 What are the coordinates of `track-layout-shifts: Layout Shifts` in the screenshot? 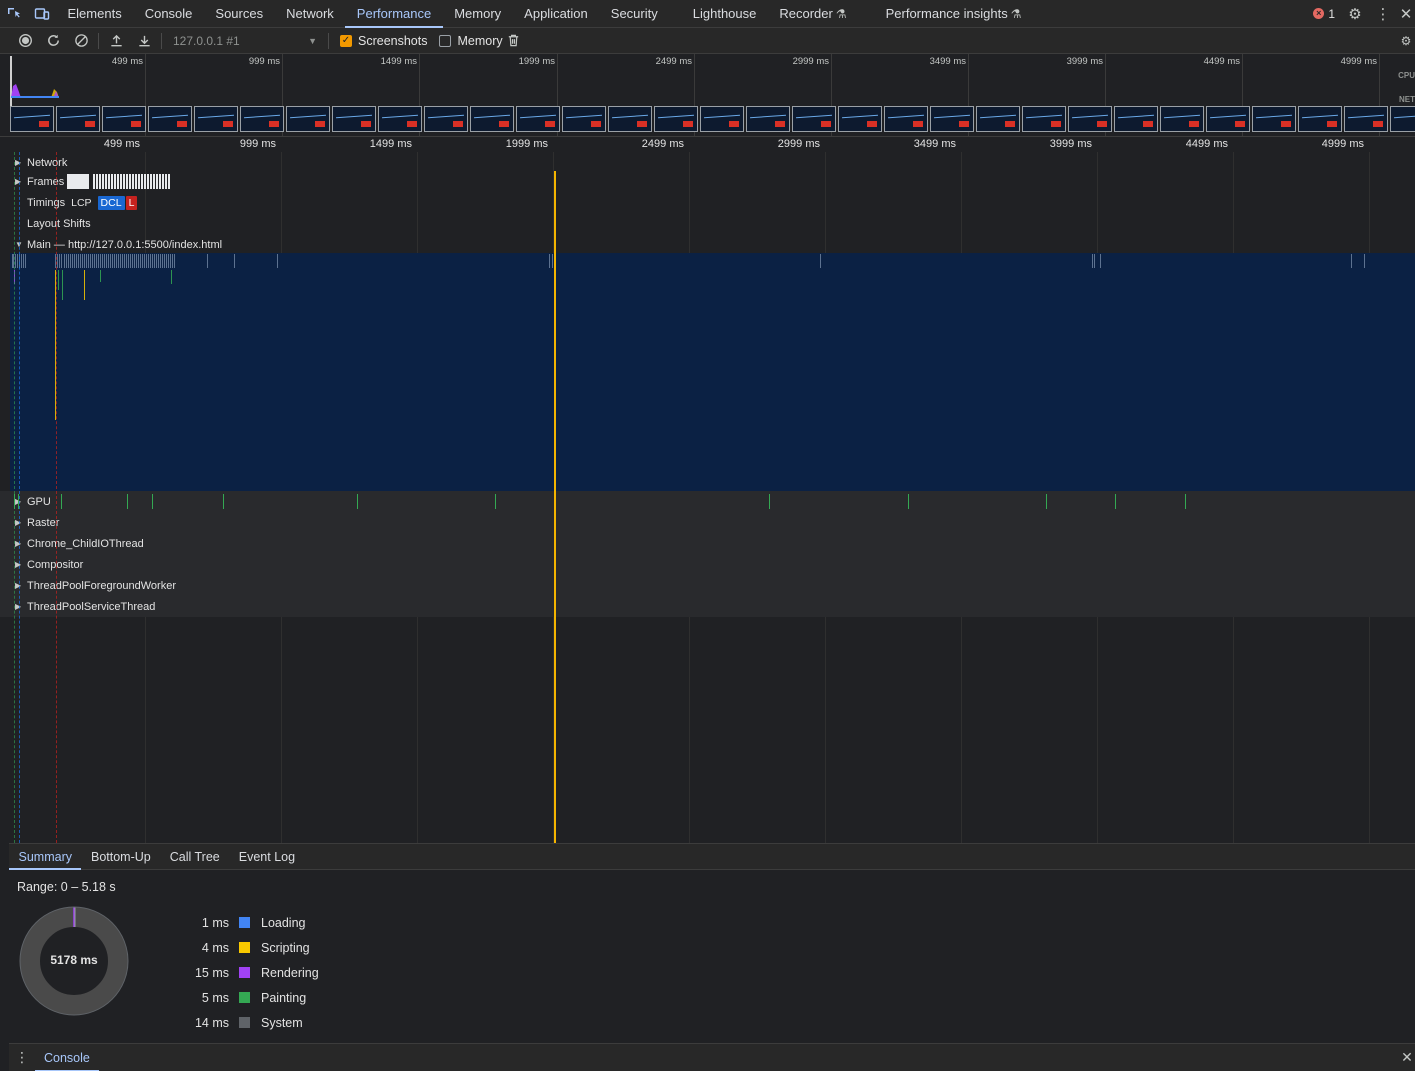 It's located at (707, 223).